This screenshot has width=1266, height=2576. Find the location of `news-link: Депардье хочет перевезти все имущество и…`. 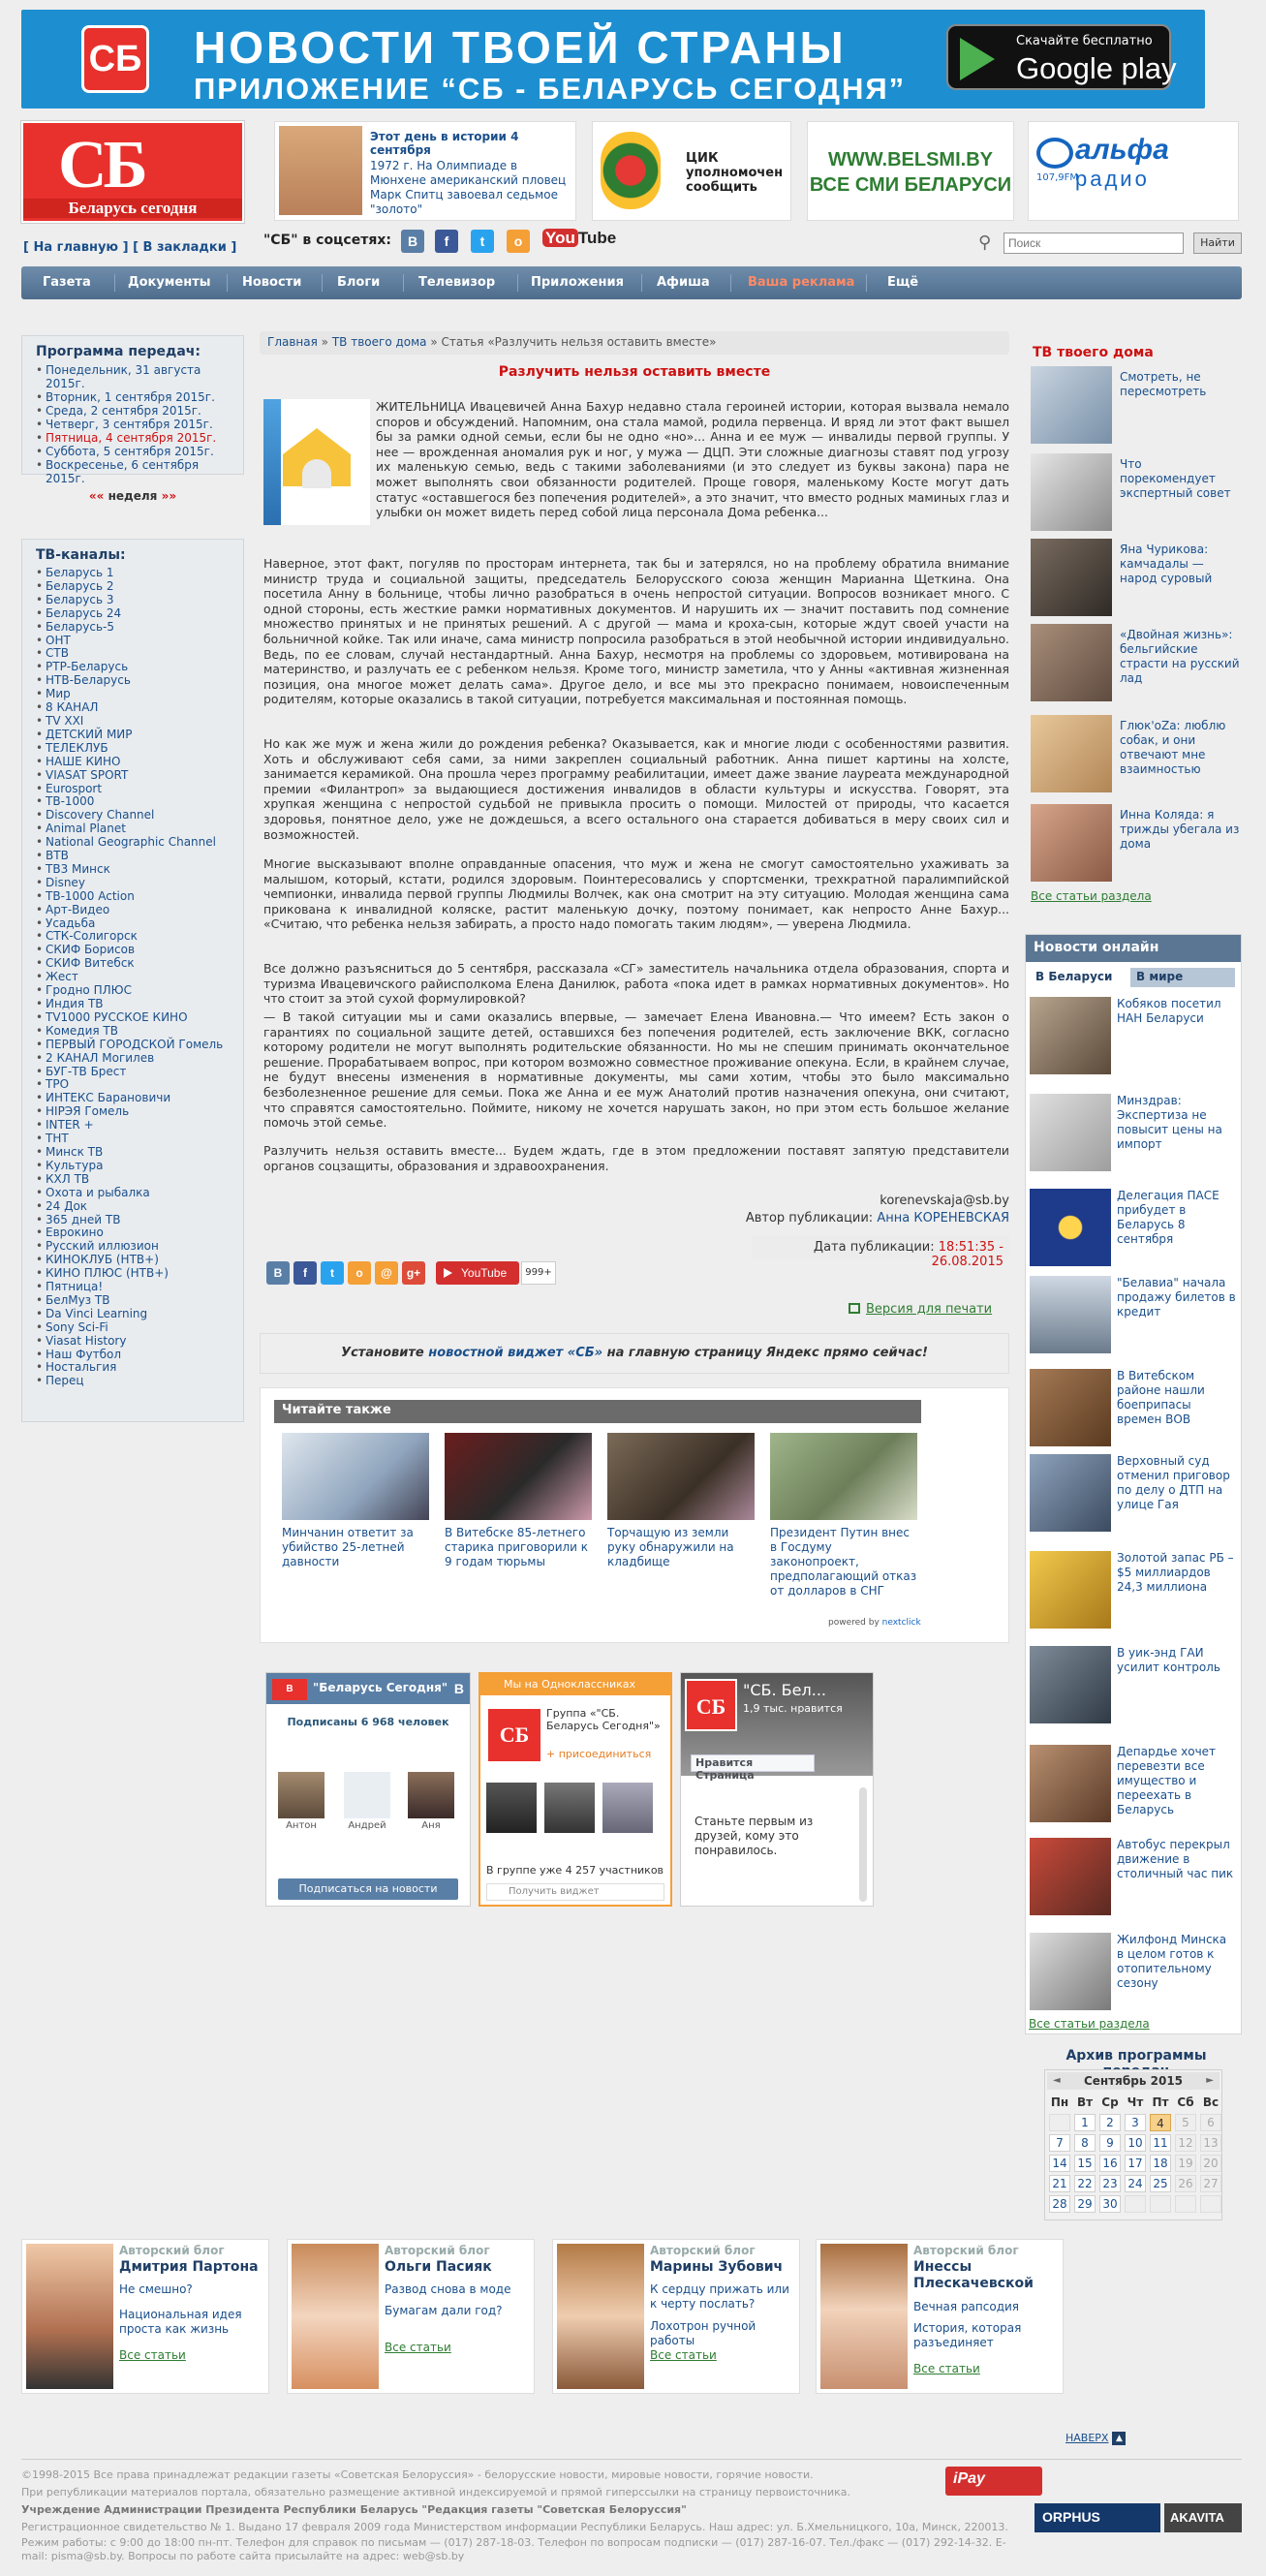

news-link: Депардье хочет перевезти все имущество и… is located at coordinates (1177, 1781).